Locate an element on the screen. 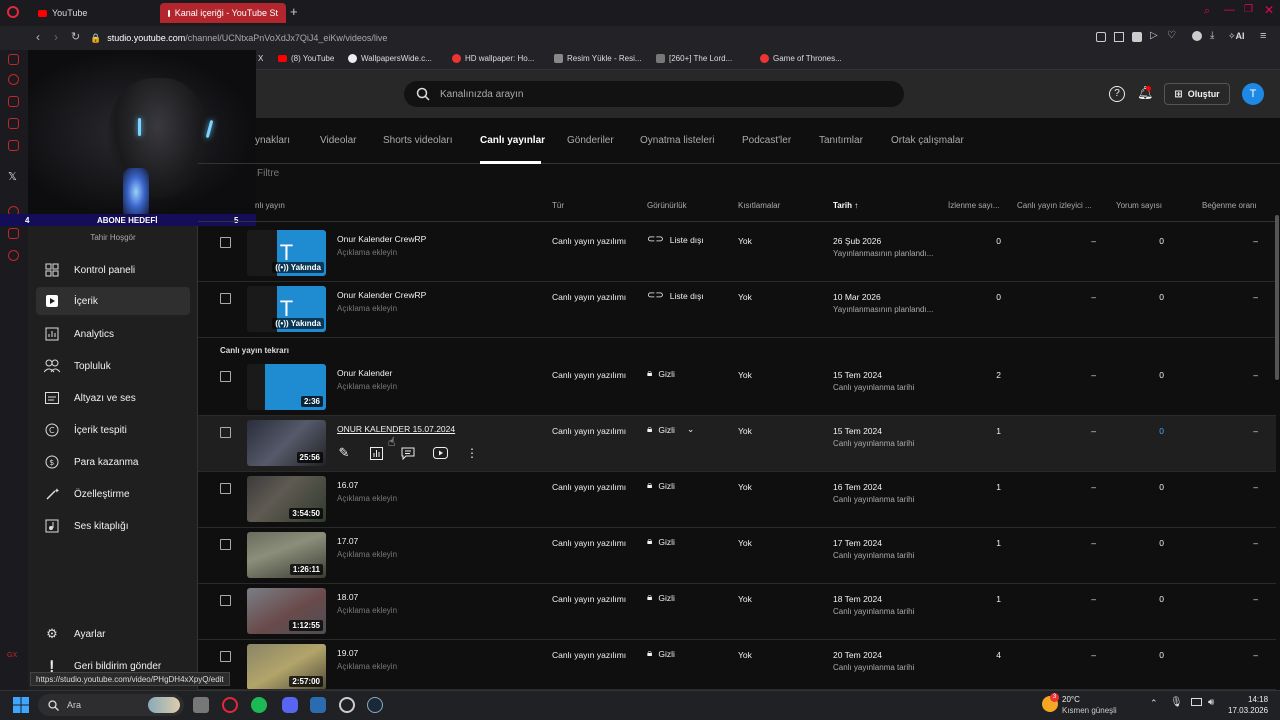 The width and height of the screenshot is (1280, 720). reload-icon: ↻ is located at coordinates (75, 36).